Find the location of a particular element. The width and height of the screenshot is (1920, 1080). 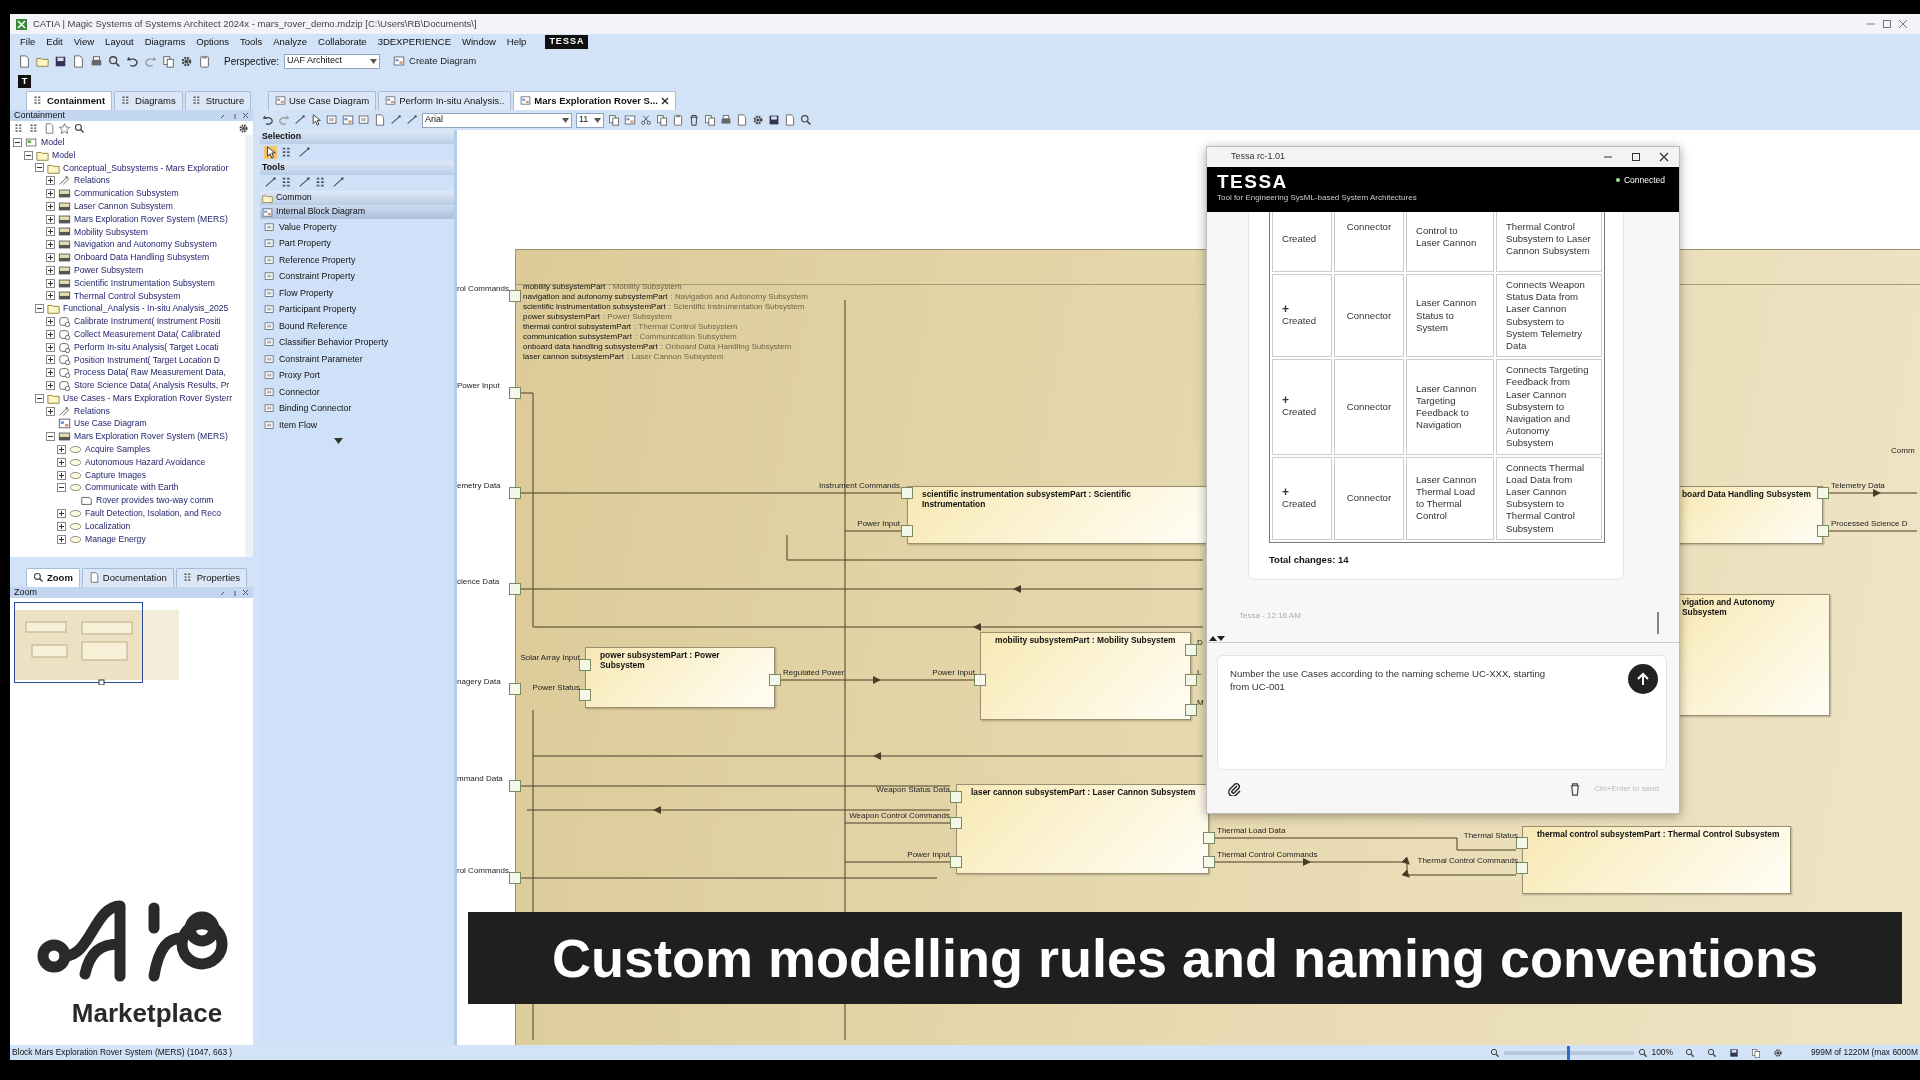

panel-tab: Properties is located at coordinates (211, 577).